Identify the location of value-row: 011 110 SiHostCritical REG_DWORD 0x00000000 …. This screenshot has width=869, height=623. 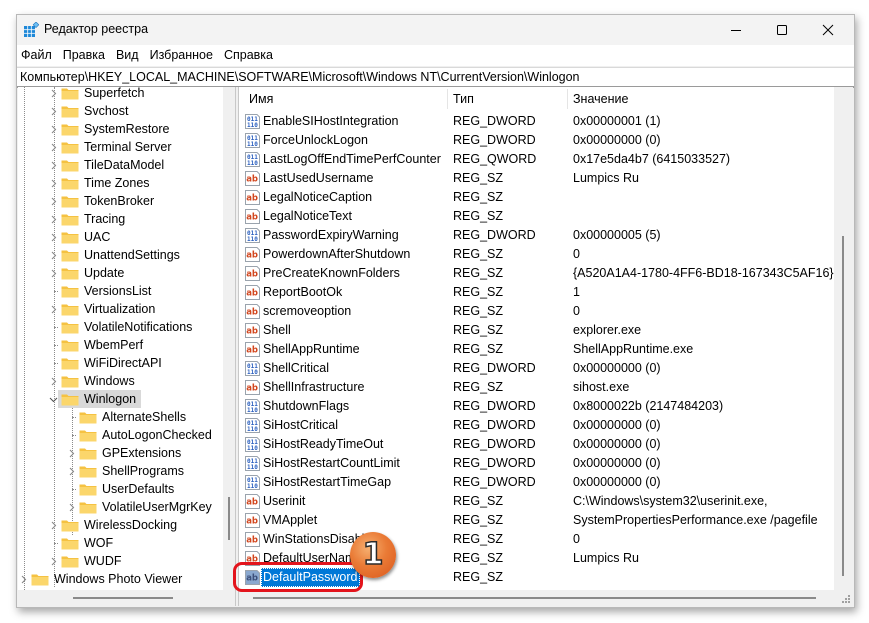
(536, 425).